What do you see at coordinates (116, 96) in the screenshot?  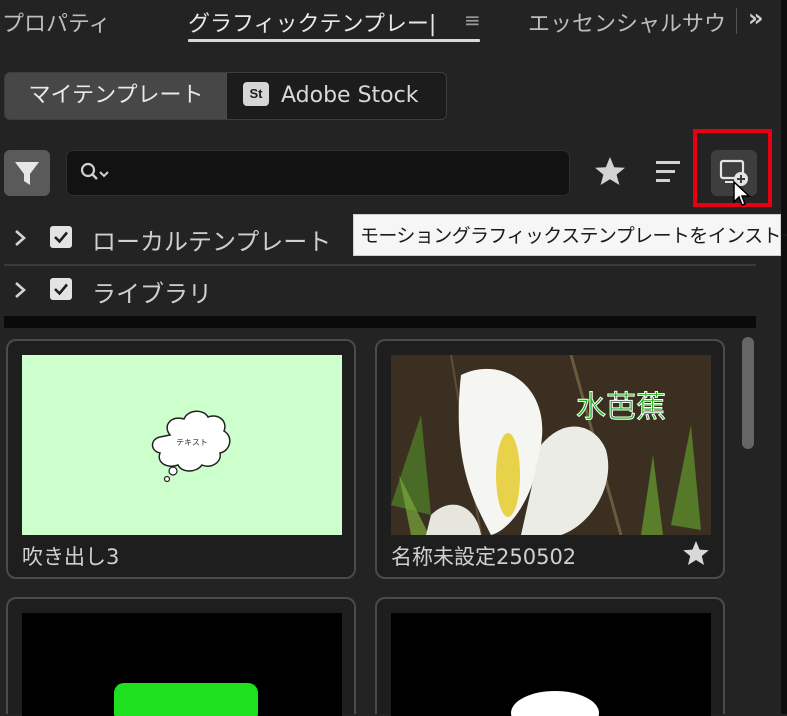 I see `my-templates-button: マイテンプレート` at bounding box center [116, 96].